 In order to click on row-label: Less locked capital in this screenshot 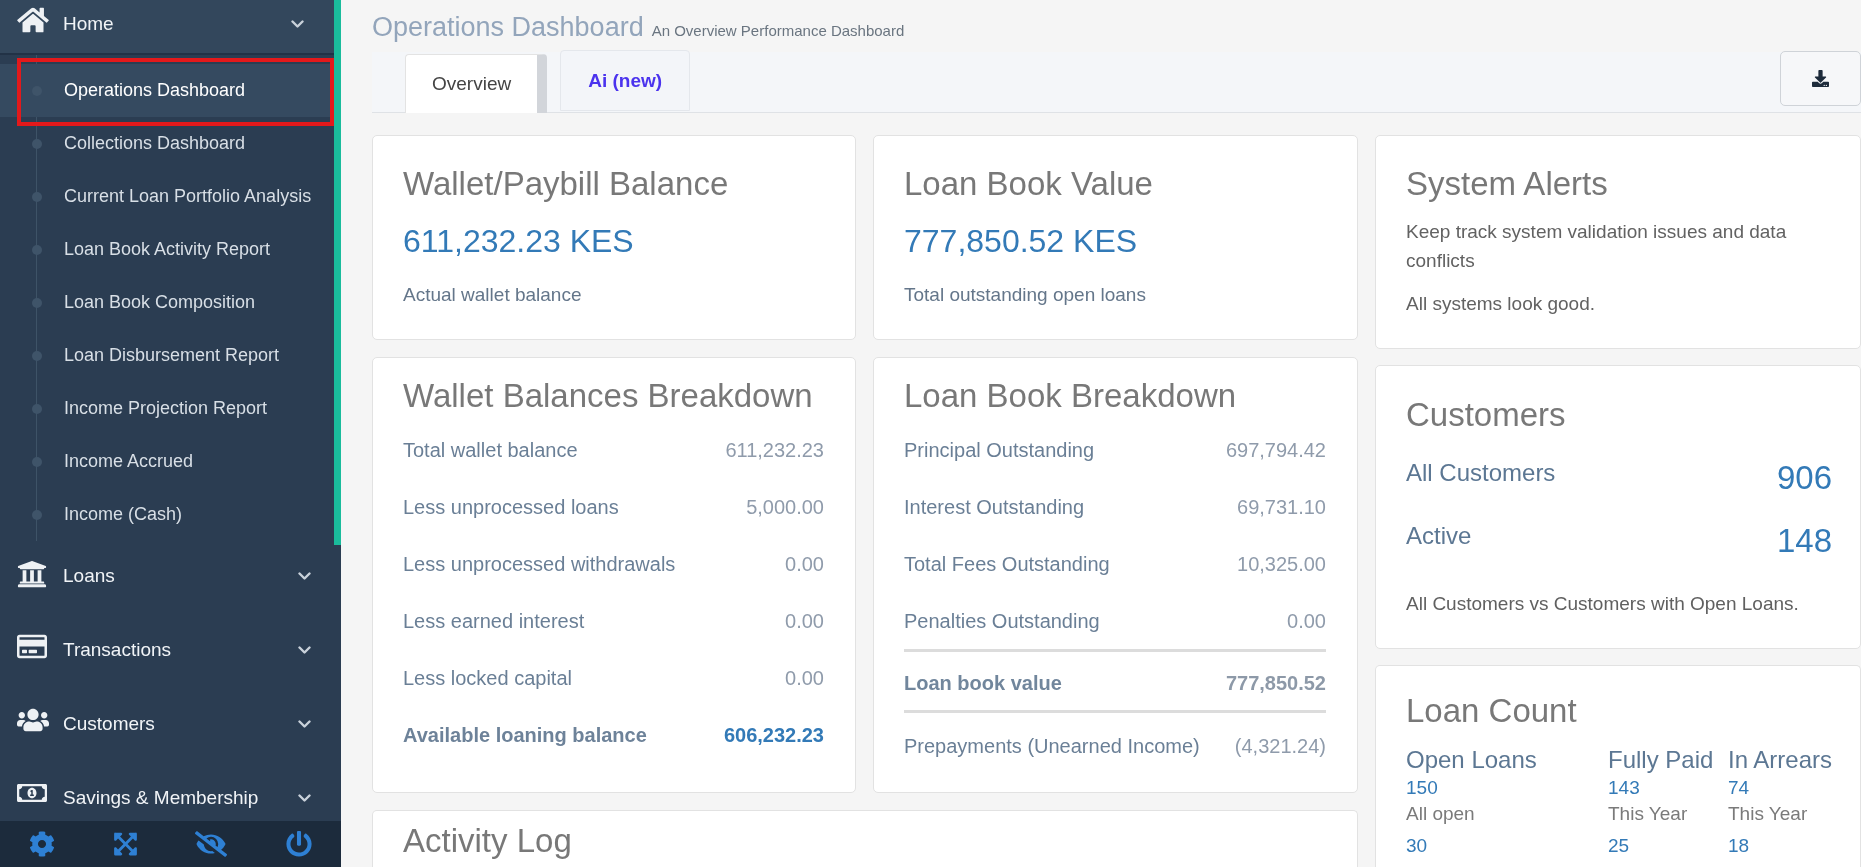, I will do `click(487, 677)`.